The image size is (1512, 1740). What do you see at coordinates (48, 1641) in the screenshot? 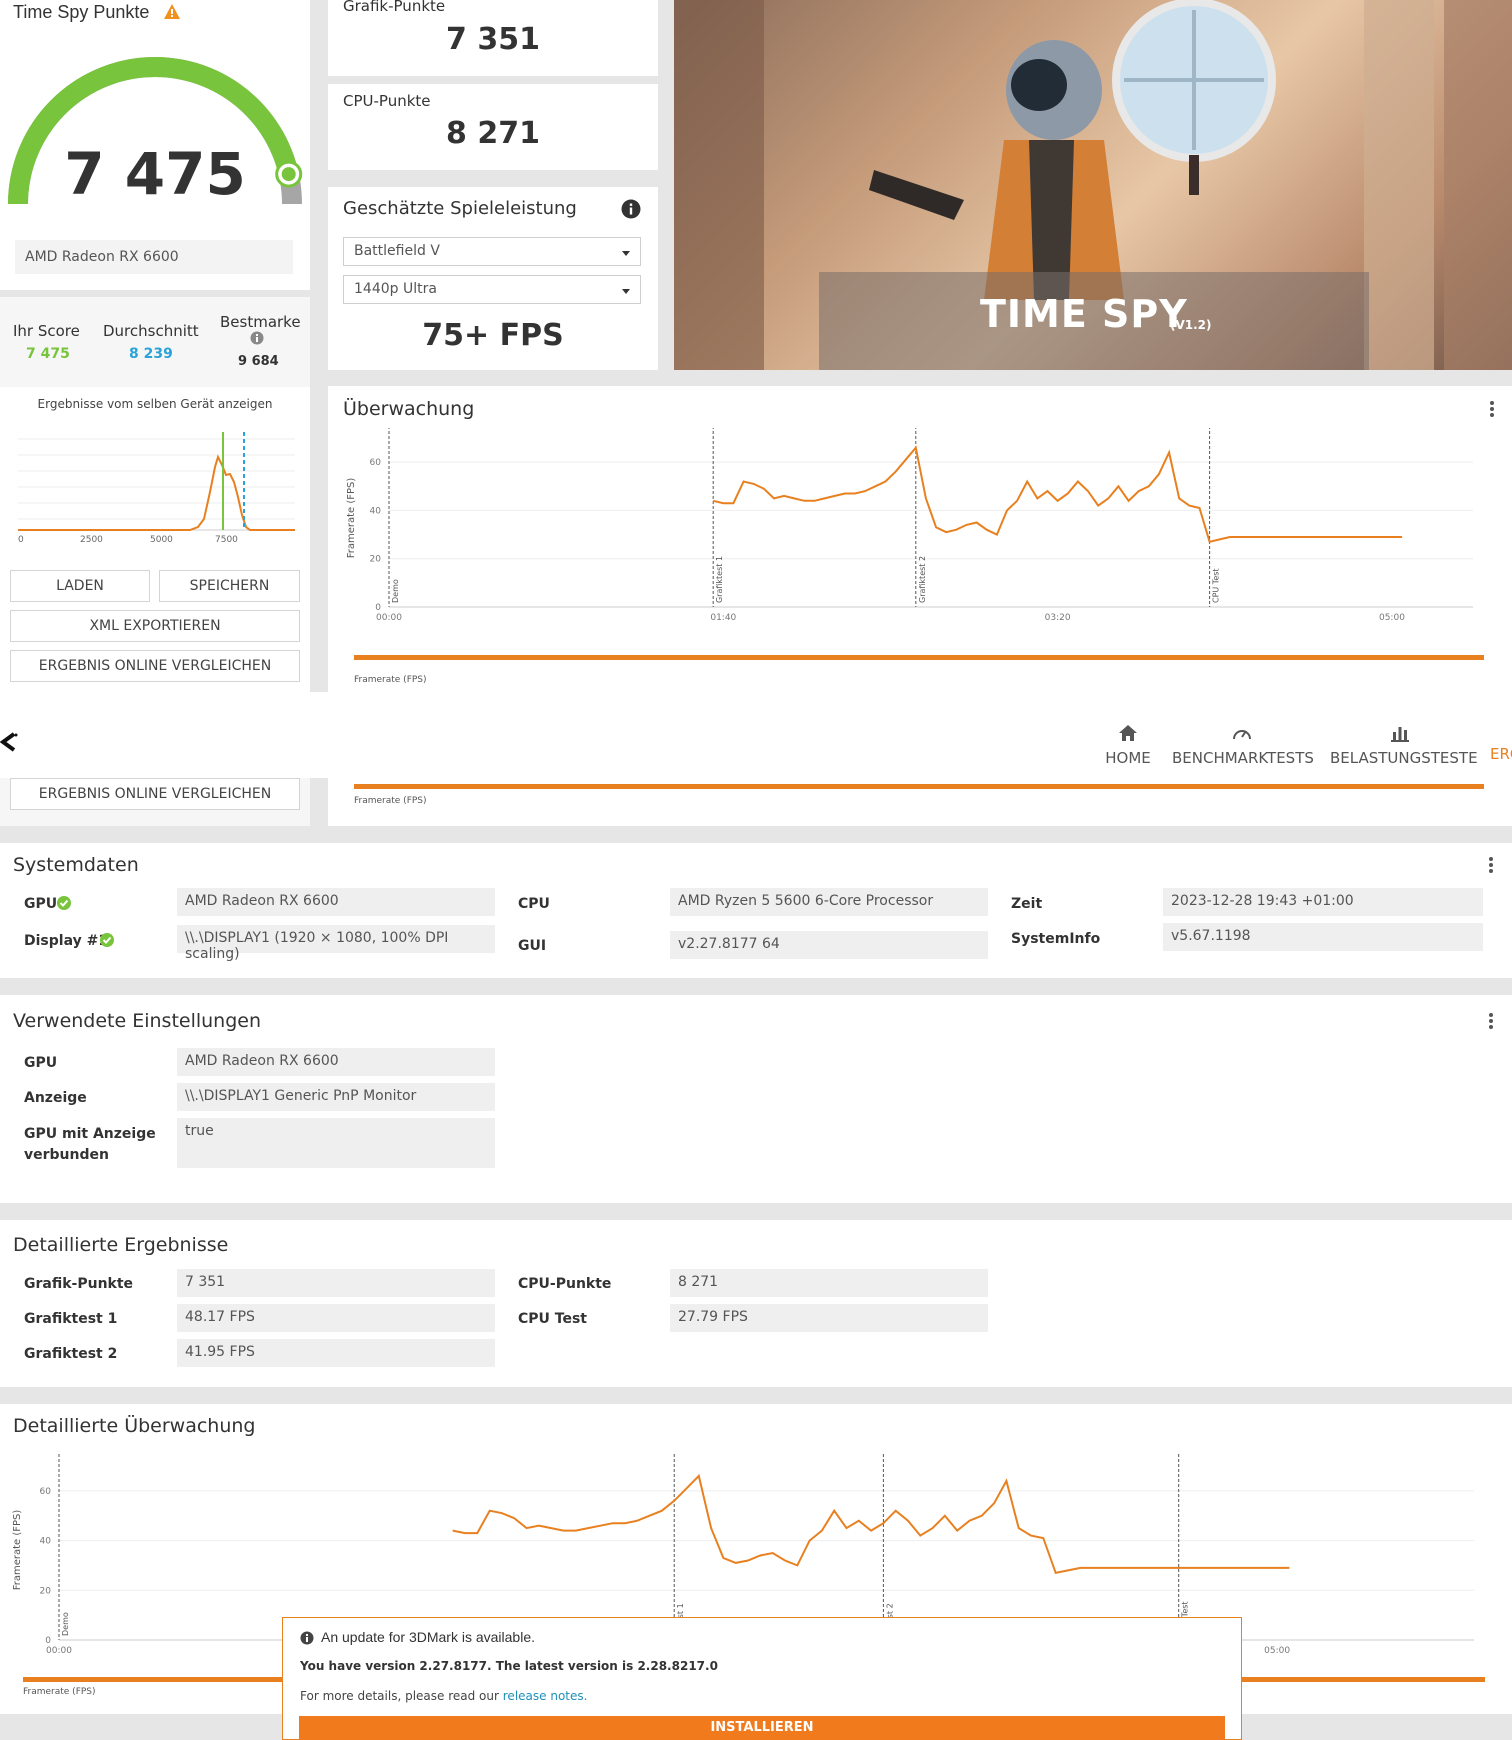
I see `det-ytick: 0` at bounding box center [48, 1641].